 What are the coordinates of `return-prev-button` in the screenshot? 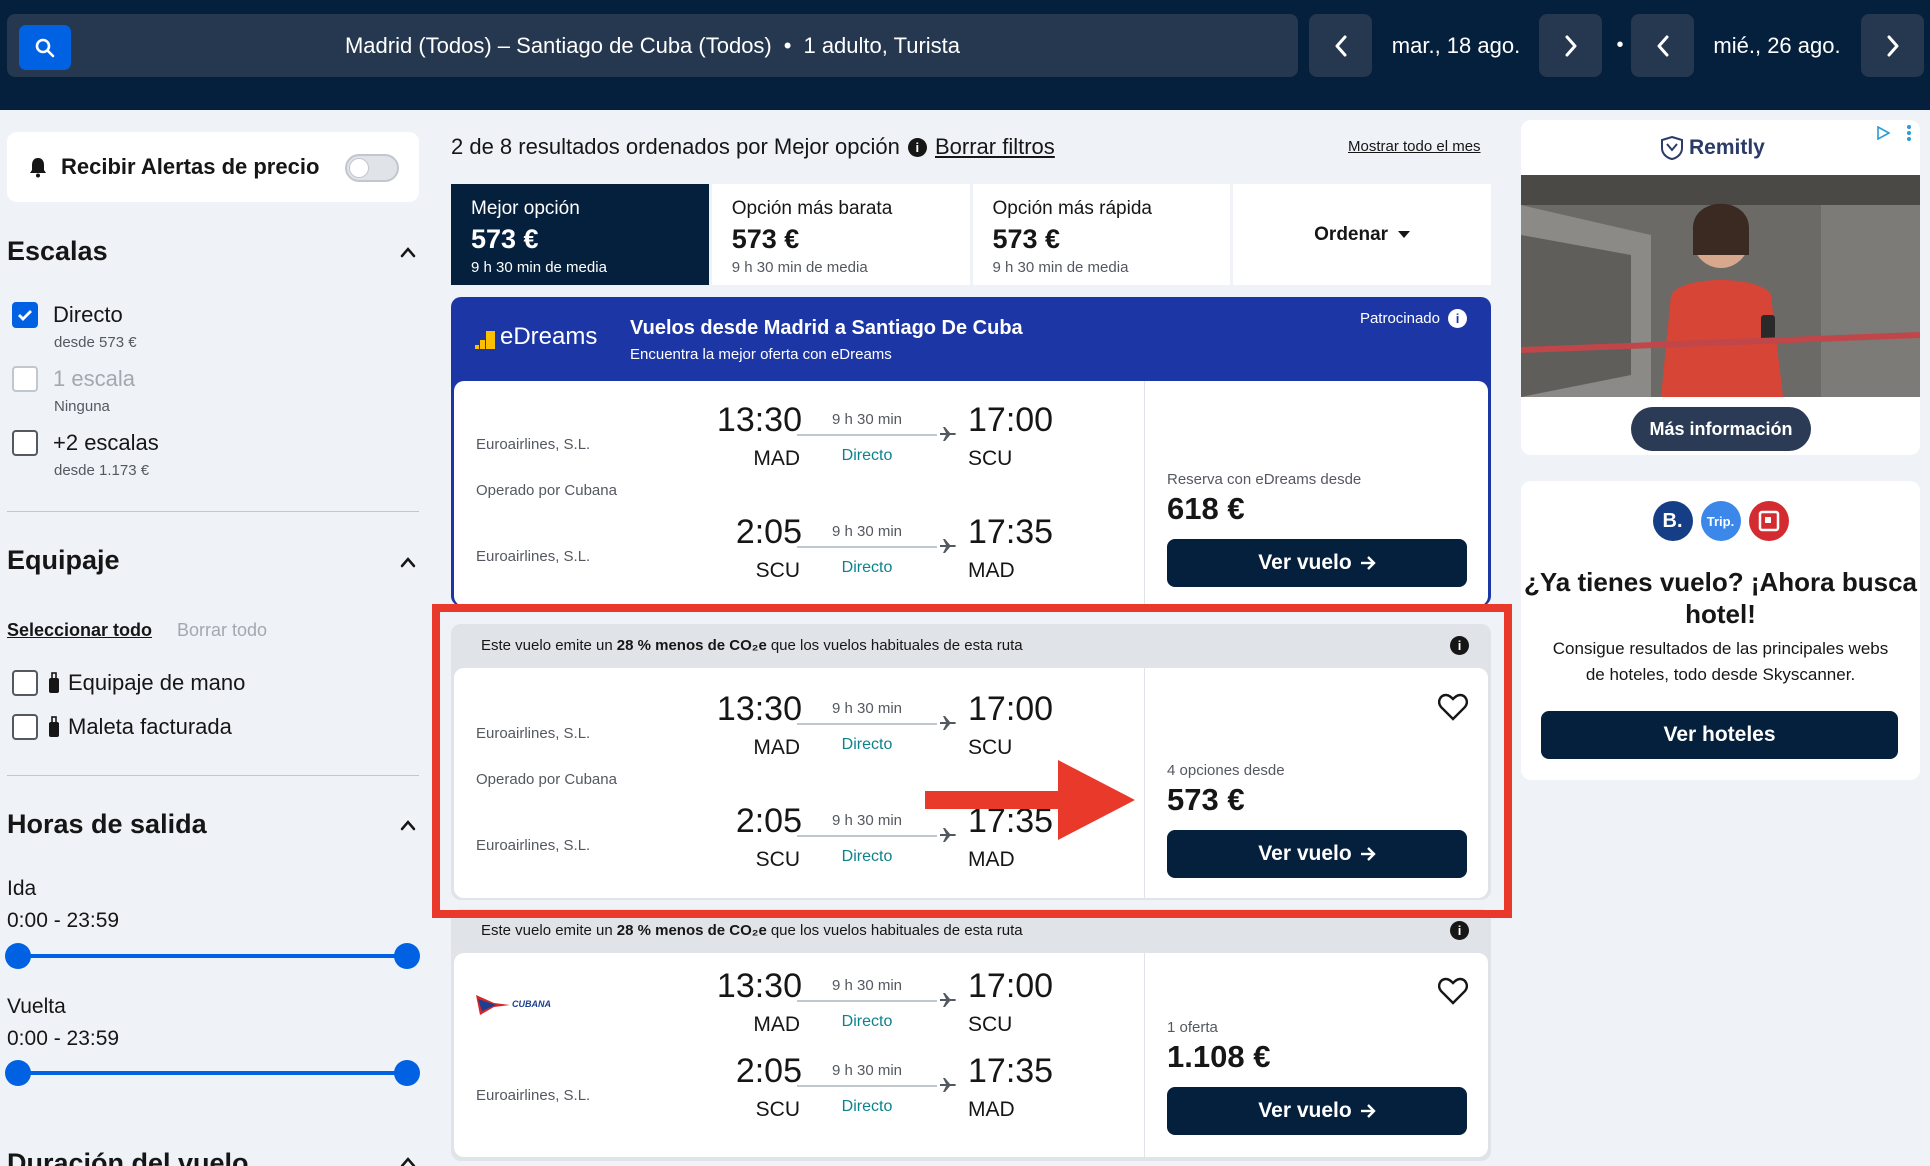 It's located at (1662, 45).